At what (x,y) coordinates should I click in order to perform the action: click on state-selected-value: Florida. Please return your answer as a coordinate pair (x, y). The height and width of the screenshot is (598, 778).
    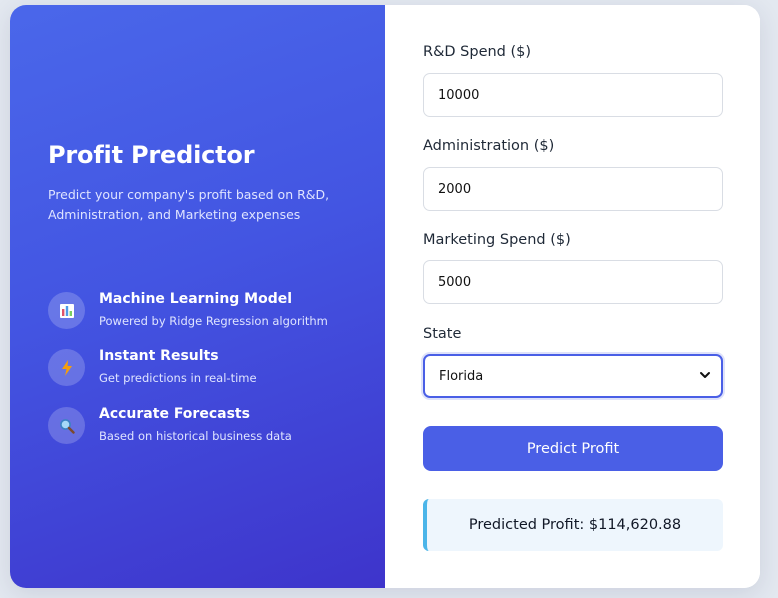
    Looking at the image, I should click on (461, 376).